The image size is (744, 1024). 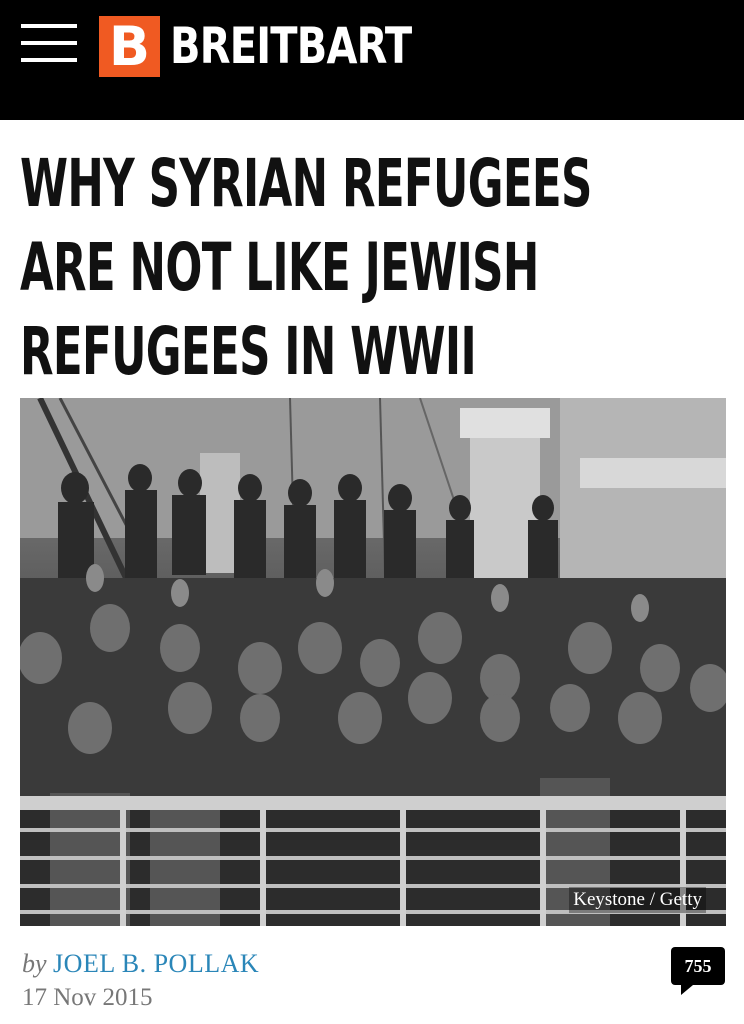 What do you see at coordinates (156, 963) in the screenshot?
I see `author-link: JOEL B. POLLAK` at bounding box center [156, 963].